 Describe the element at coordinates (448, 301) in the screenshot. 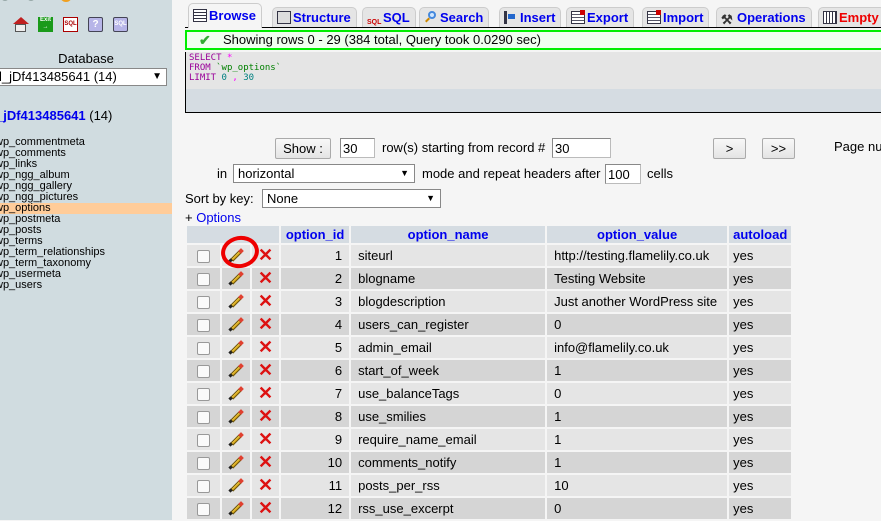

I see `cell-option-name: blogdescription` at that location.